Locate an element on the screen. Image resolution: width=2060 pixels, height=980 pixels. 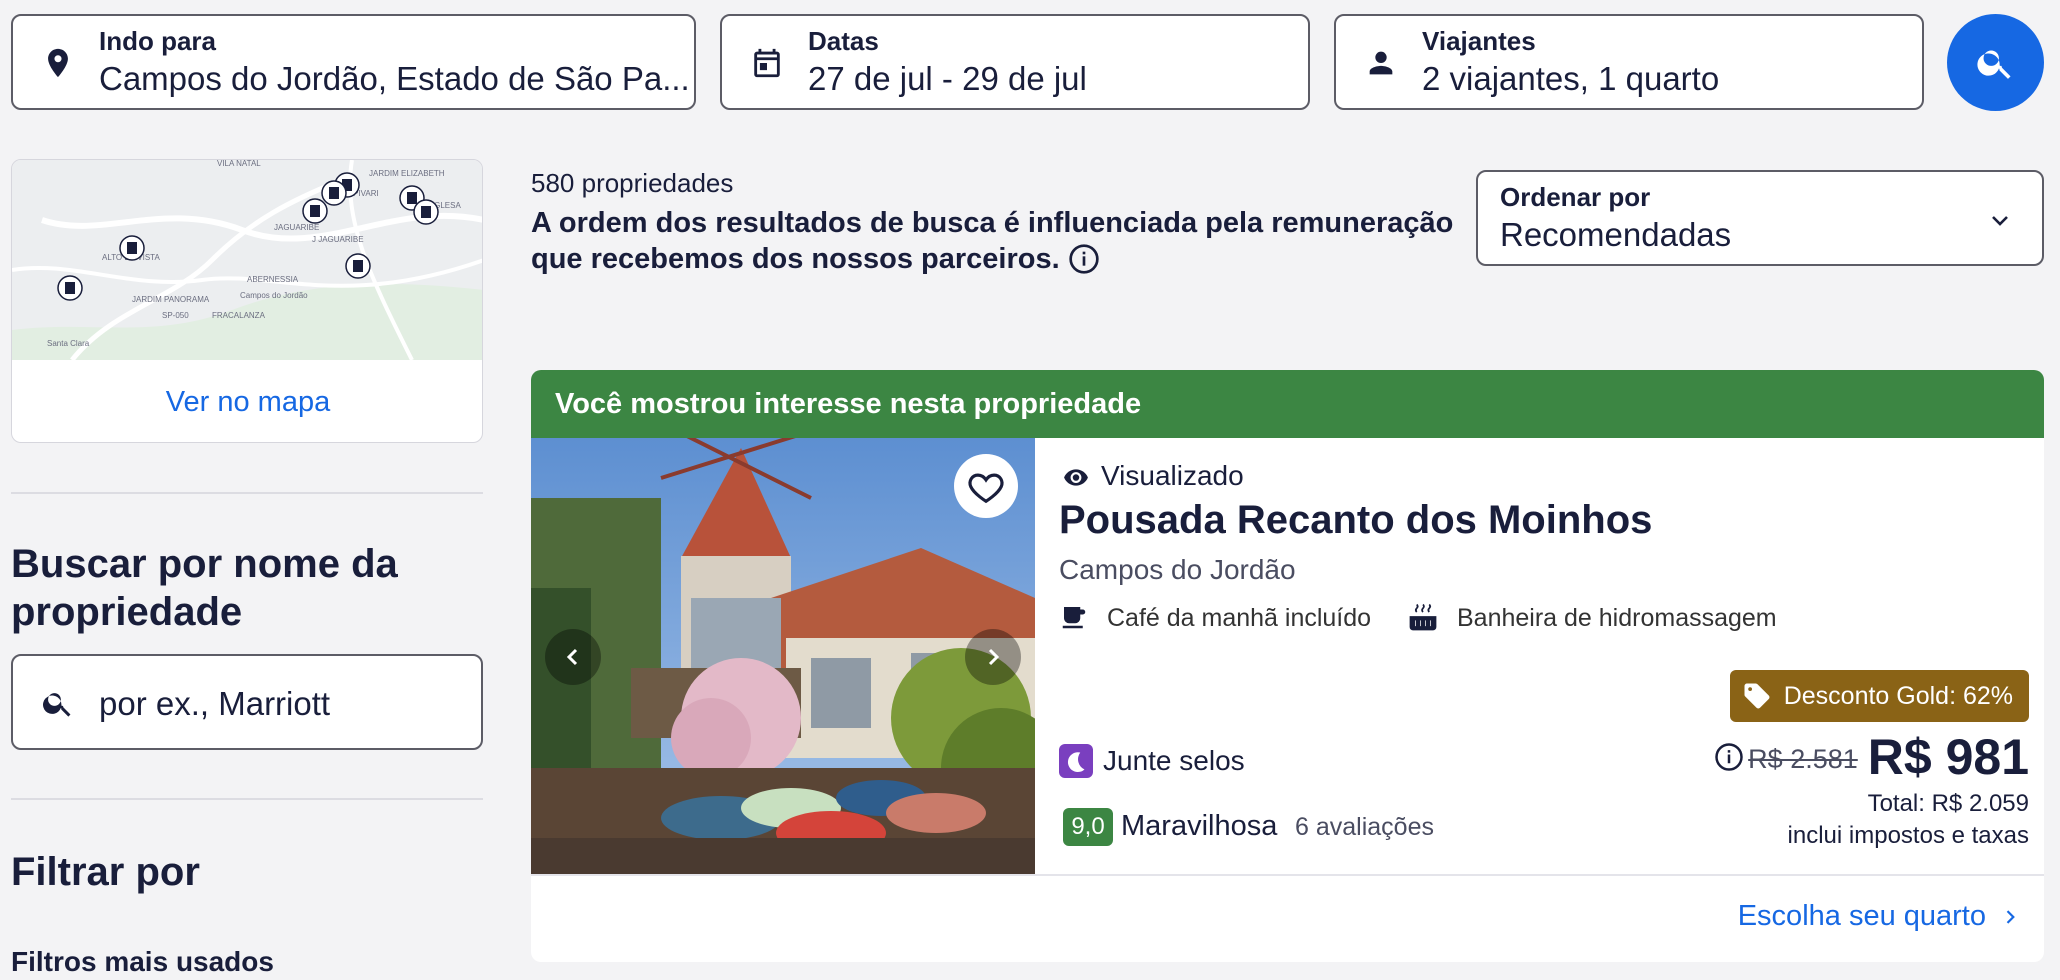
property-count: 580 propriedades is located at coordinates (632, 183).